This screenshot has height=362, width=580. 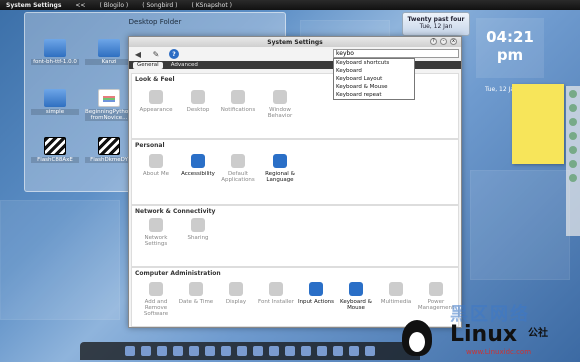 What do you see at coordinates (156, 97) in the screenshot?
I see `appearance-icon` at bounding box center [156, 97].